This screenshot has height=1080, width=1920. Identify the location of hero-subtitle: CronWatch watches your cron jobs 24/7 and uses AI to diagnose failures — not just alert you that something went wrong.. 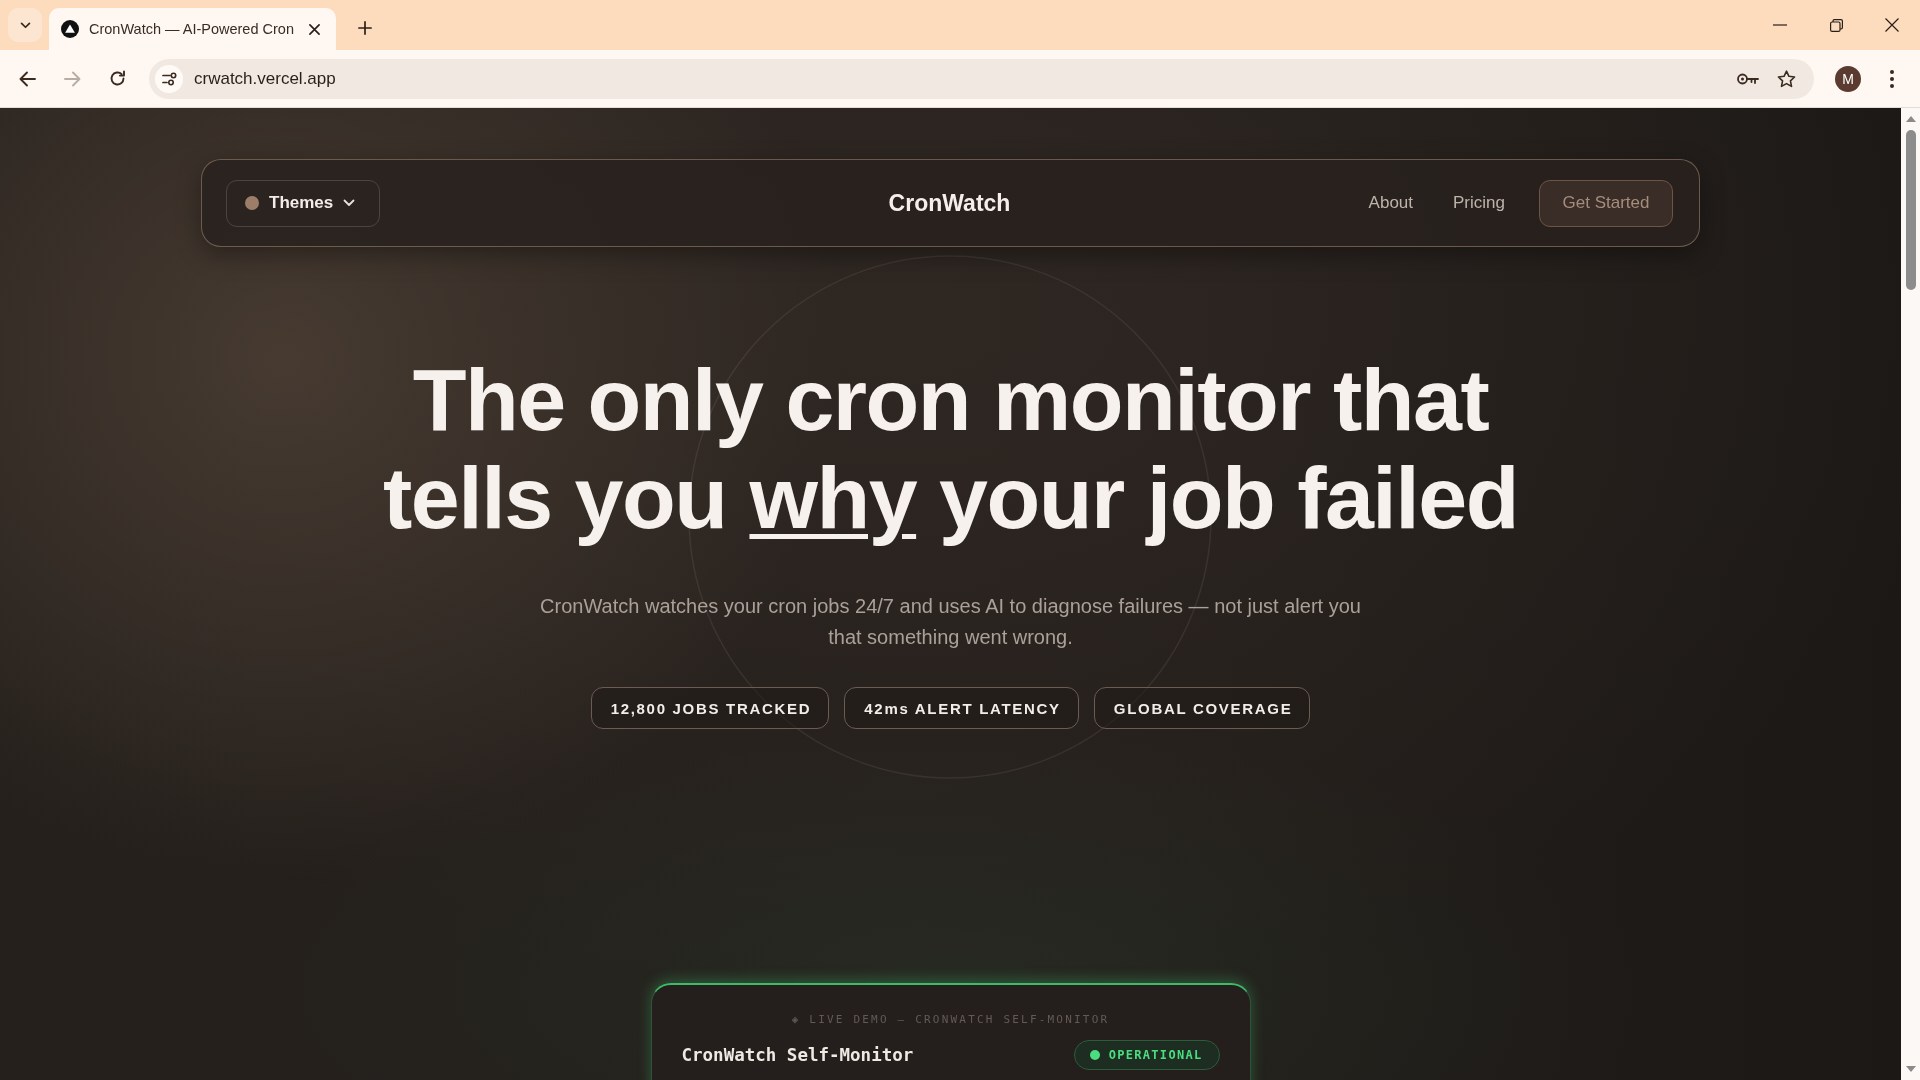
(950, 622).